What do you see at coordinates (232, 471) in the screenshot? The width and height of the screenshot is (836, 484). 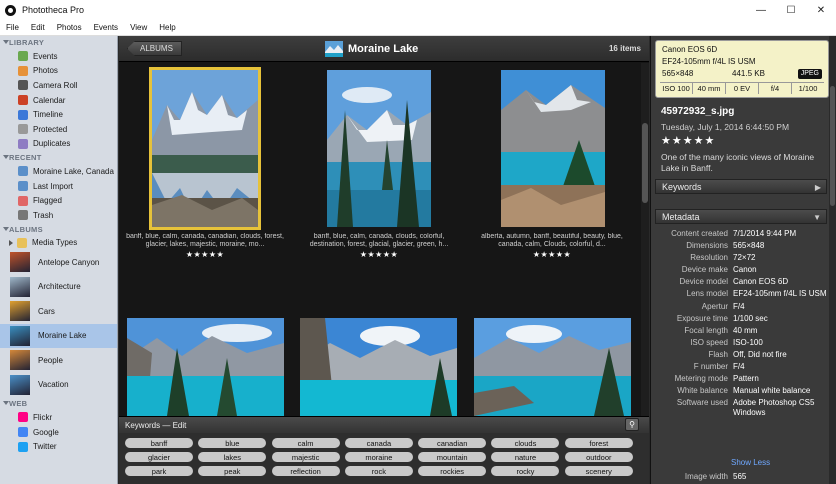 I see `keyword-chip: peak` at bounding box center [232, 471].